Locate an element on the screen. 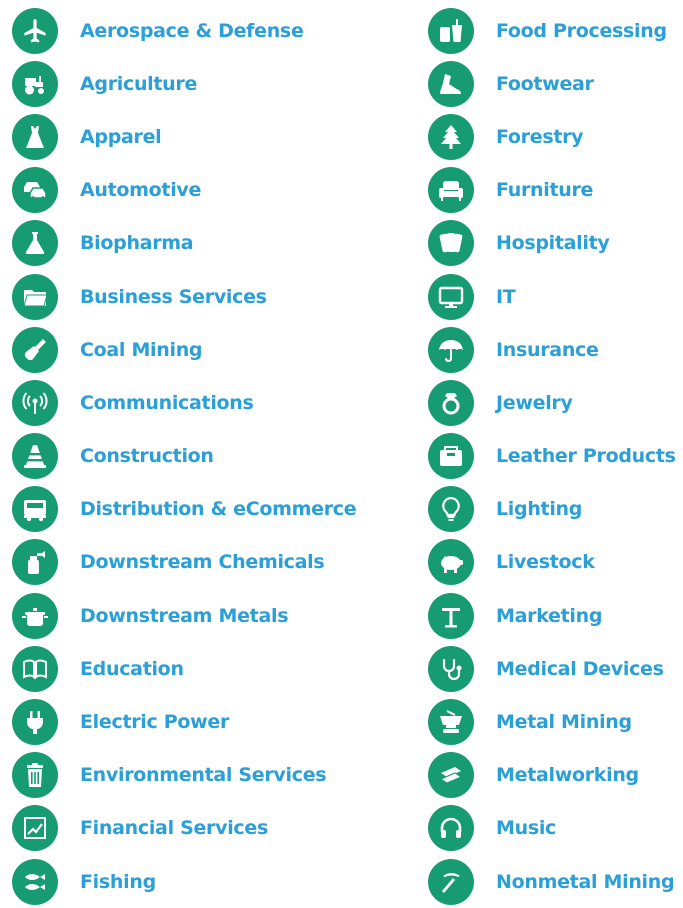 The width and height of the screenshot is (683, 908). industry-item: Leather Products is located at coordinates (555, 456).